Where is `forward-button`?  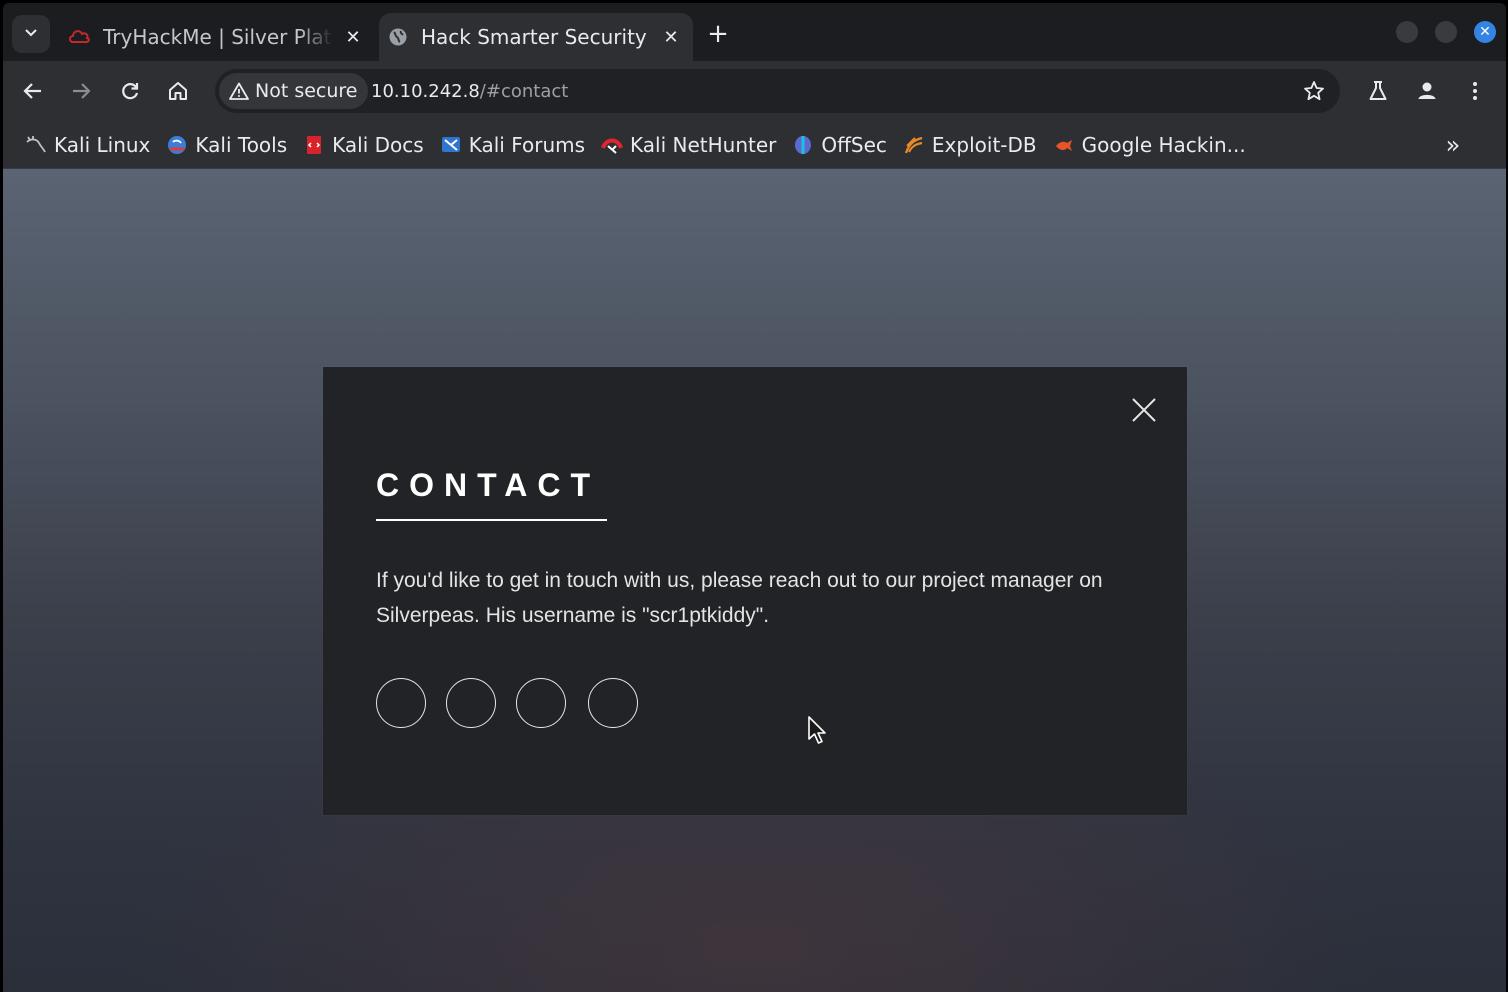 forward-button is located at coordinates (81, 91).